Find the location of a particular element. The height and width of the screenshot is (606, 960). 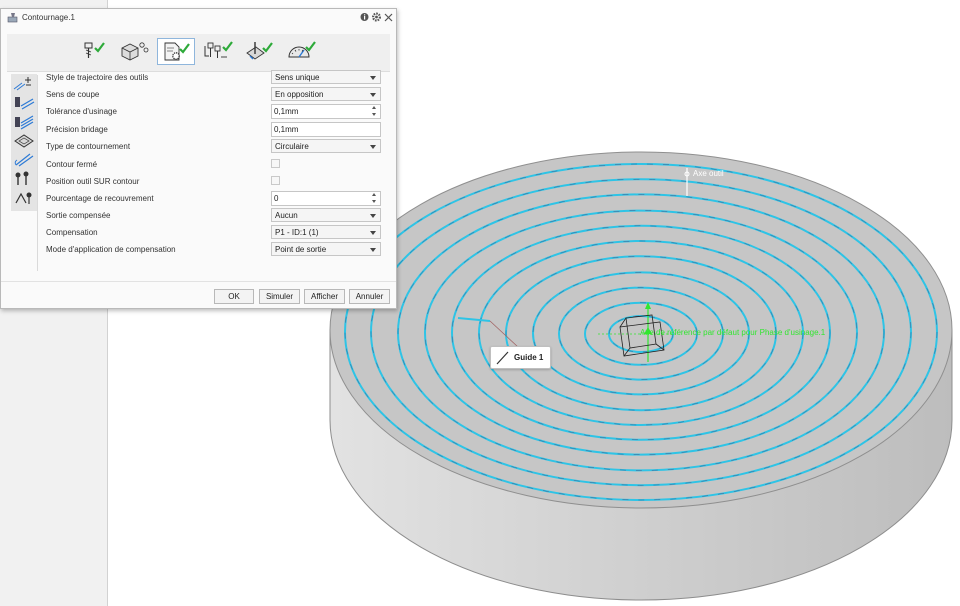

clamp-precision-icon is located at coordinates (24, 140).